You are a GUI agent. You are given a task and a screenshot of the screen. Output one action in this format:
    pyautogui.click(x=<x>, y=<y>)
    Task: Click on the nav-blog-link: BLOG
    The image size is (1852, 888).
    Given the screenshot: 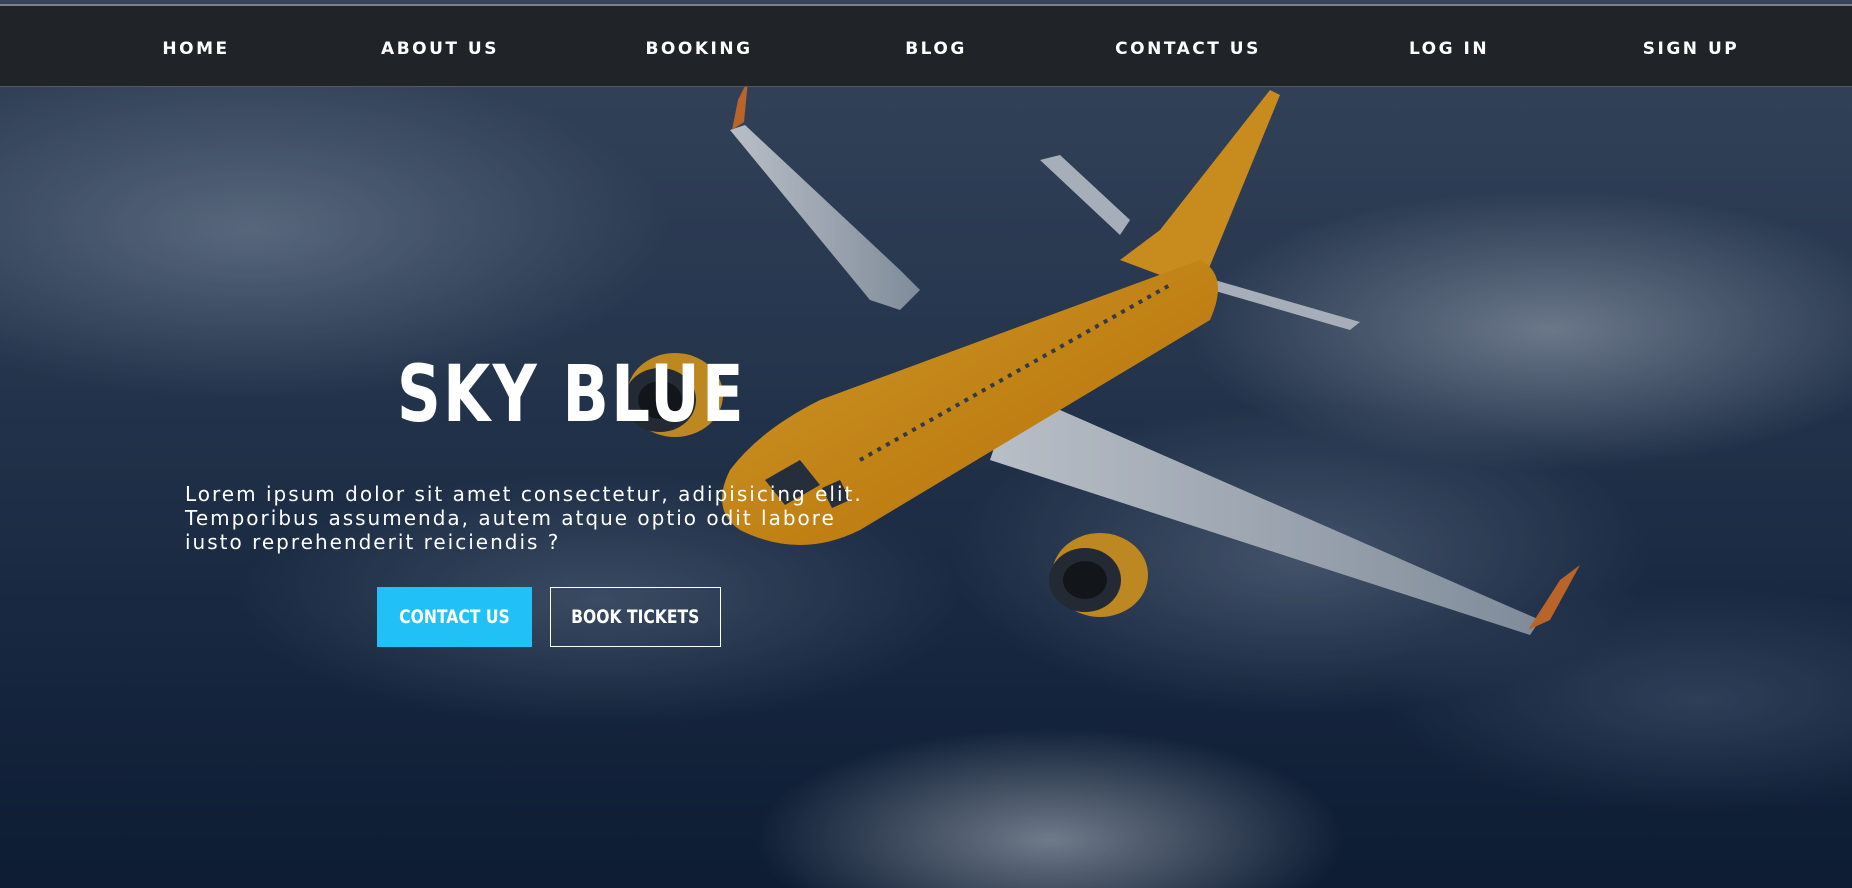 What is the action you would take?
    pyautogui.click(x=936, y=49)
    